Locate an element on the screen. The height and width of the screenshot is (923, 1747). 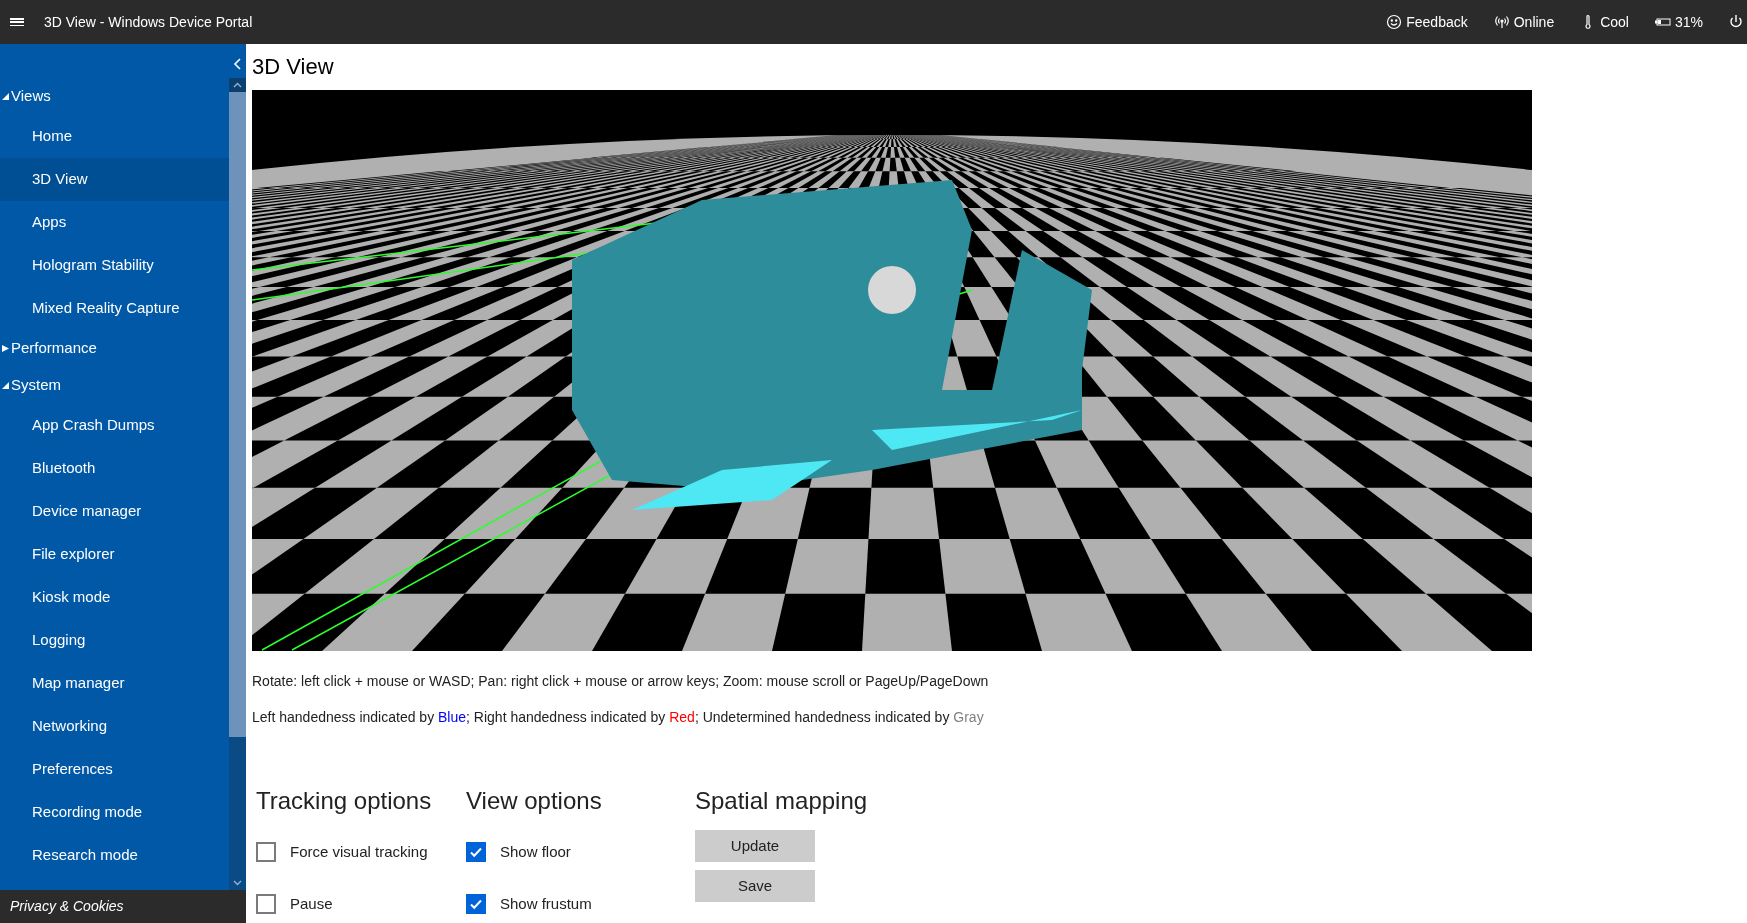
nav-item: 3D View is located at coordinates (114, 179).